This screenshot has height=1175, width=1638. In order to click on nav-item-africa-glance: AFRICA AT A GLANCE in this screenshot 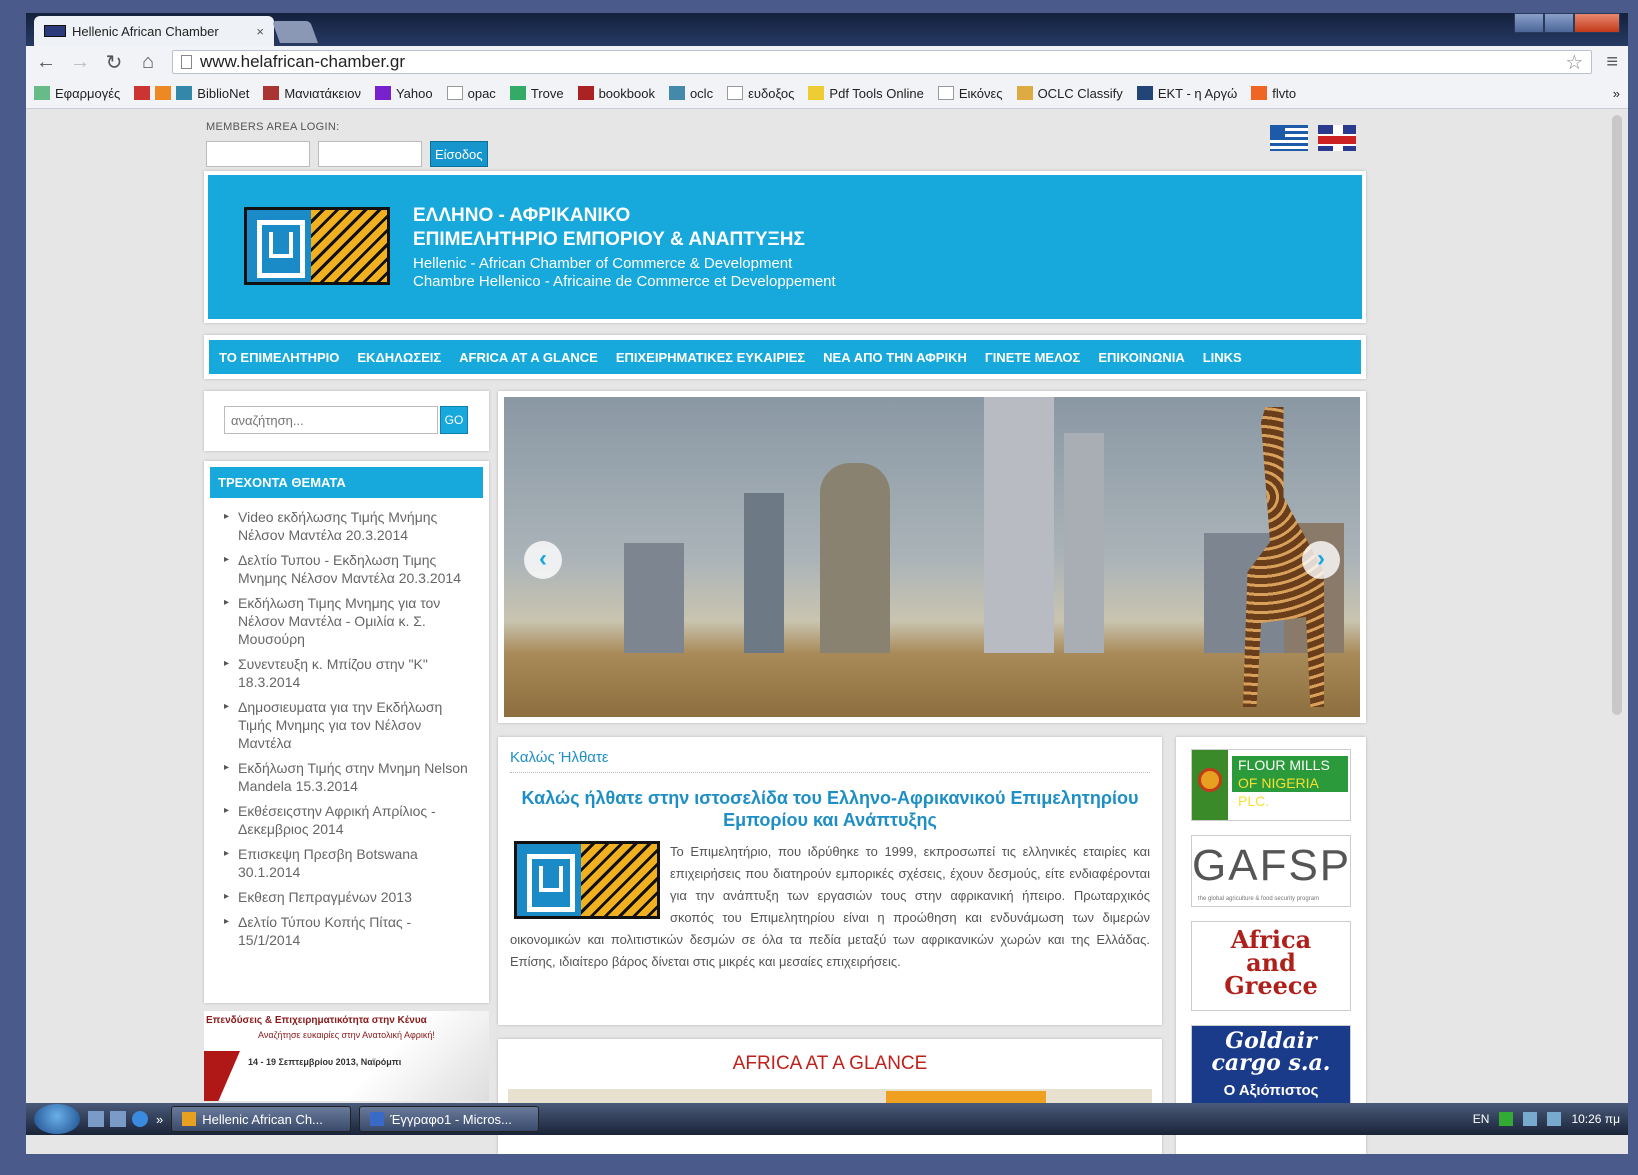, I will do `click(528, 357)`.